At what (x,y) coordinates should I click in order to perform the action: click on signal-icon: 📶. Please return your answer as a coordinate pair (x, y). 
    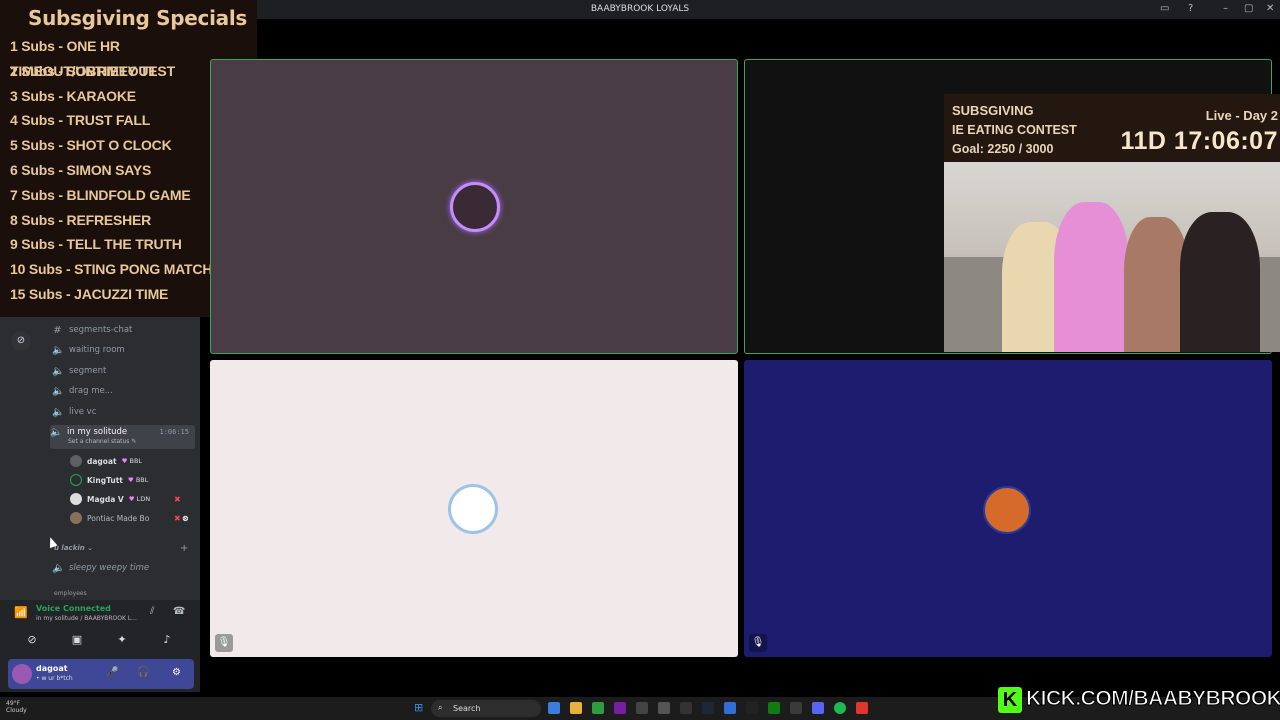
    Looking at the image, I should click on (21, 612).